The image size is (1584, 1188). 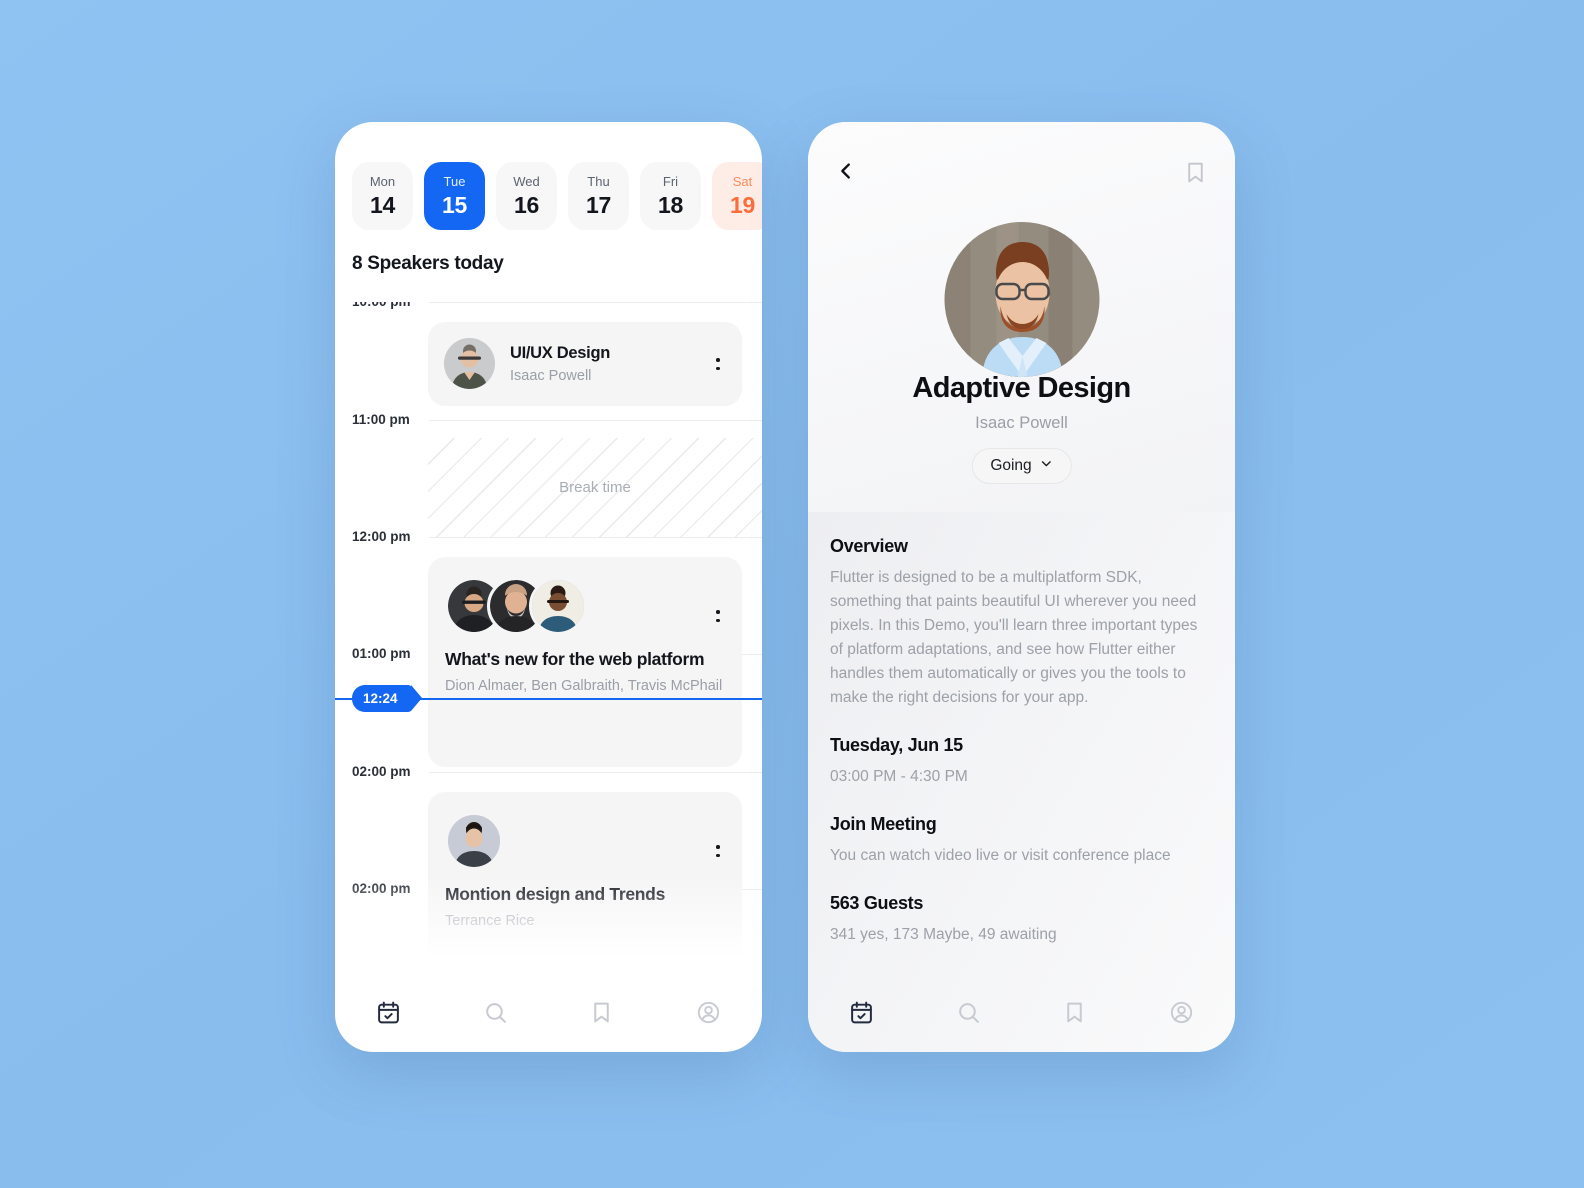 I want to click on timeline-row: 02:00 pm, so click(x=548, y=771).